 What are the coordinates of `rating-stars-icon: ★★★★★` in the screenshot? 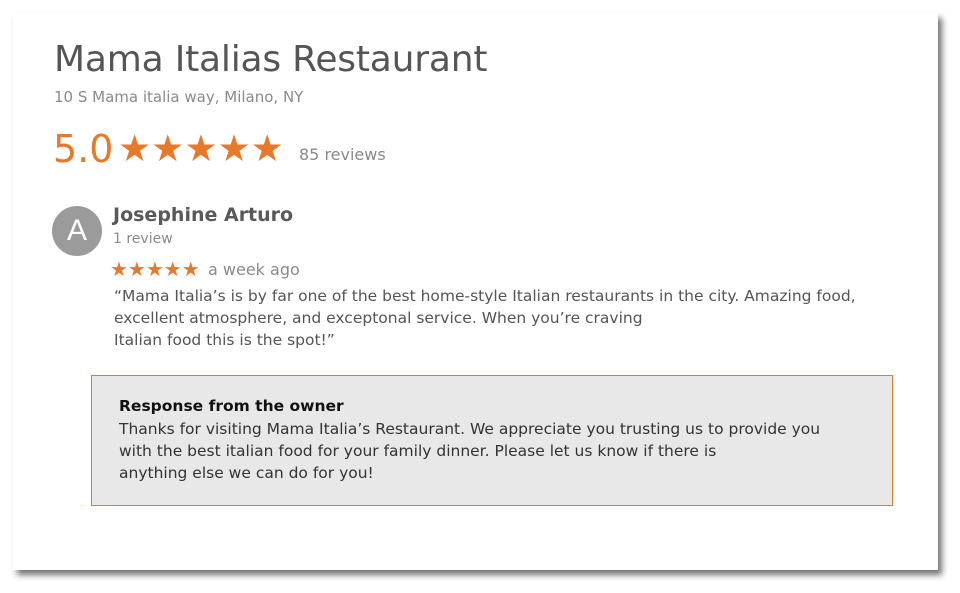 It's located at (201, 148).